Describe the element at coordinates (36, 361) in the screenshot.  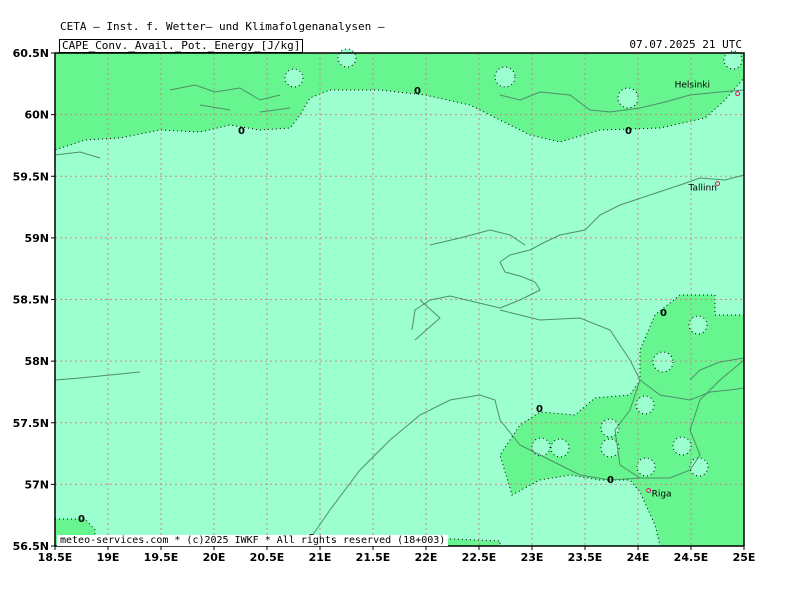
I see `lat-tick-label: 58N` at that location.